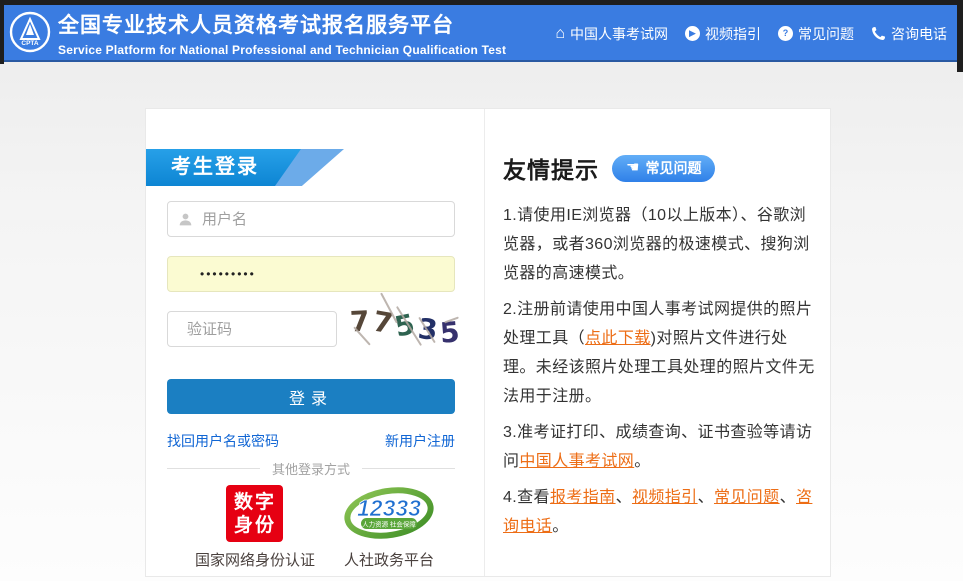  I want to click on tips-header: 友情提示 ☚ 常见问题, so click(659, 168).